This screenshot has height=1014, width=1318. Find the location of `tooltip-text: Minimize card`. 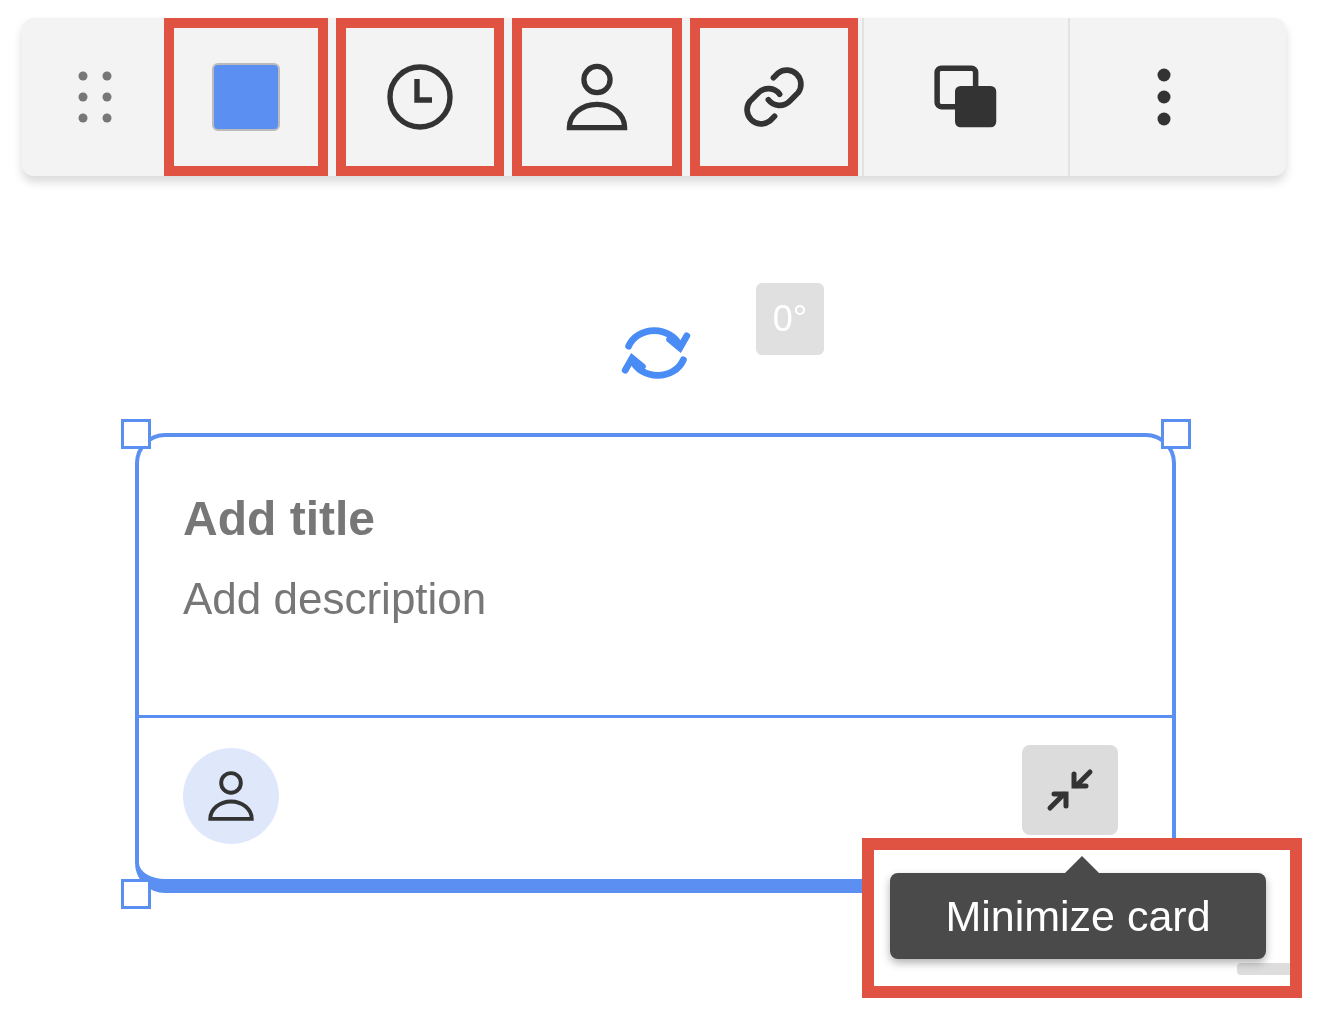

tooltip-text: Minimize card is located at coordinates (1078, 916).